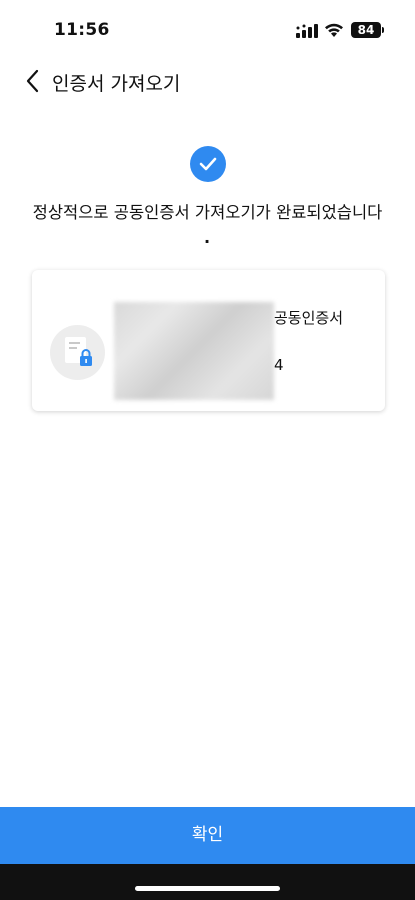 This screenshot has height=900, width=415. Describe the element at coordinates (207, 835) in the screenshot. I see `confirm-button: 확인` at that location.